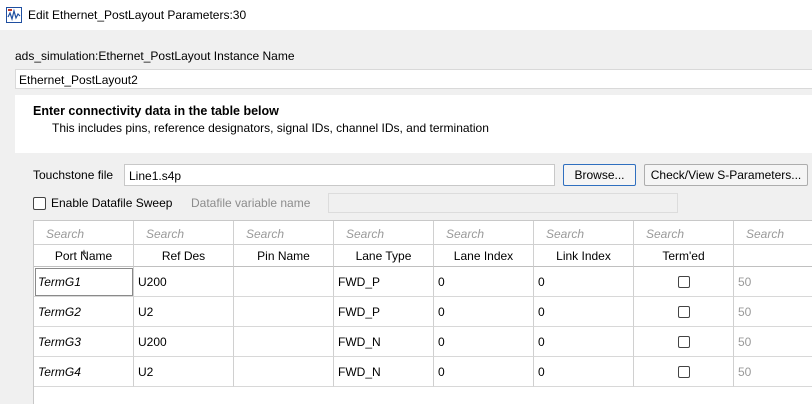 This screenshot has width=812, height=404. What do you see at coordinates (284, 256) in the screenshot?
I see `column-header-pin-name: Pin Name` at bounding box center [284, 256].